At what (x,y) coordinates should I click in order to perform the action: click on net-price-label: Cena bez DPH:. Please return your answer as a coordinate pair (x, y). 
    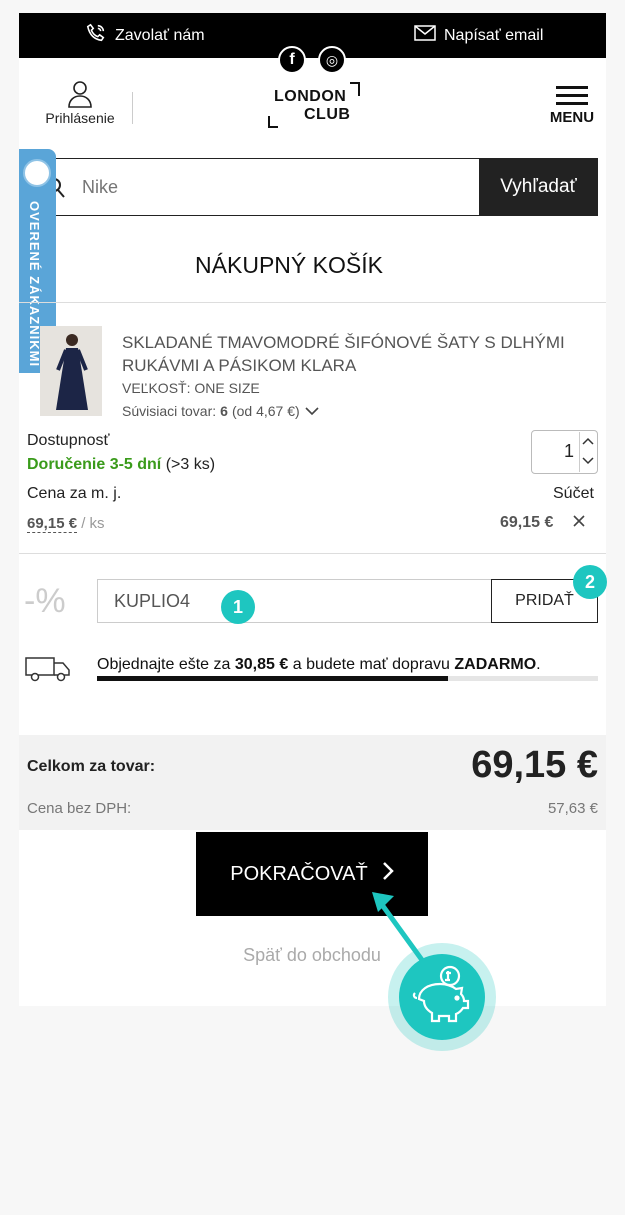
    Looking at the image, I should click on (79, 808).